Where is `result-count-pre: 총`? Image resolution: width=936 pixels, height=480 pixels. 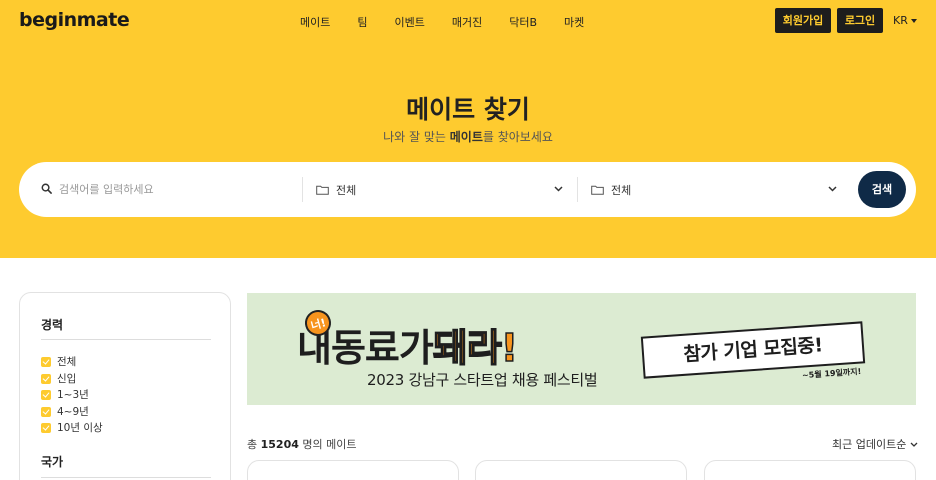 result-count-pre: 총 is located at coordinates (254, 444).